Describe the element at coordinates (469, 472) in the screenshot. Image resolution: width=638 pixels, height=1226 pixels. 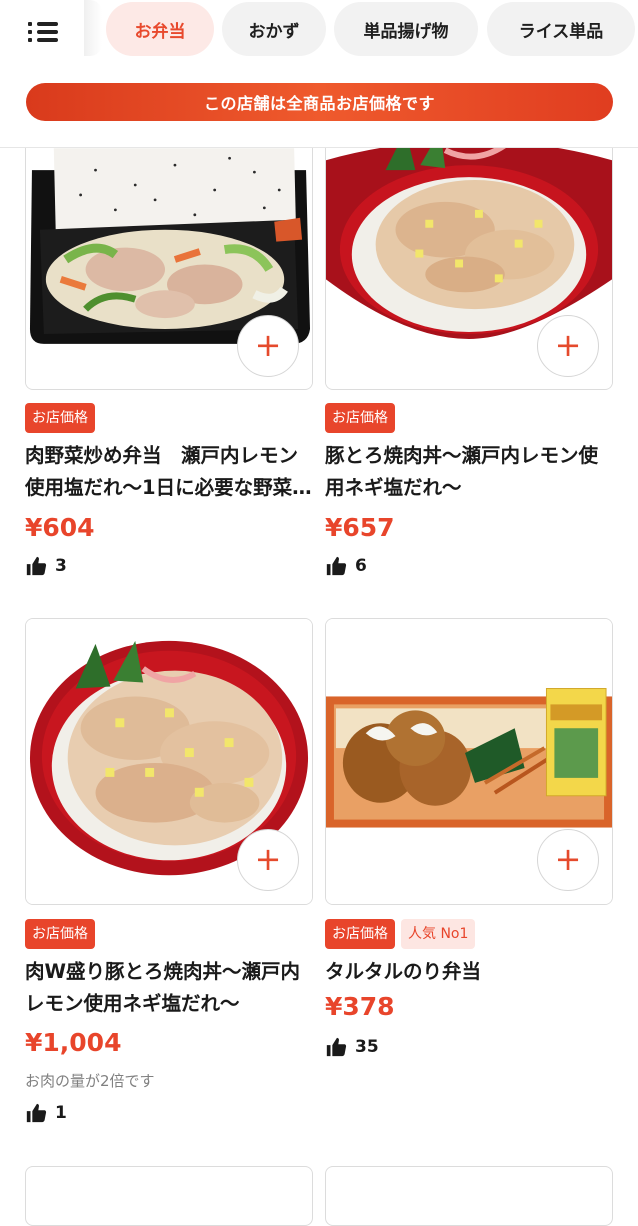
I see `product-name: 豚とろ焼肉丼〜瀬戸内レモン使用ネギ塩だれ〜` at that location.